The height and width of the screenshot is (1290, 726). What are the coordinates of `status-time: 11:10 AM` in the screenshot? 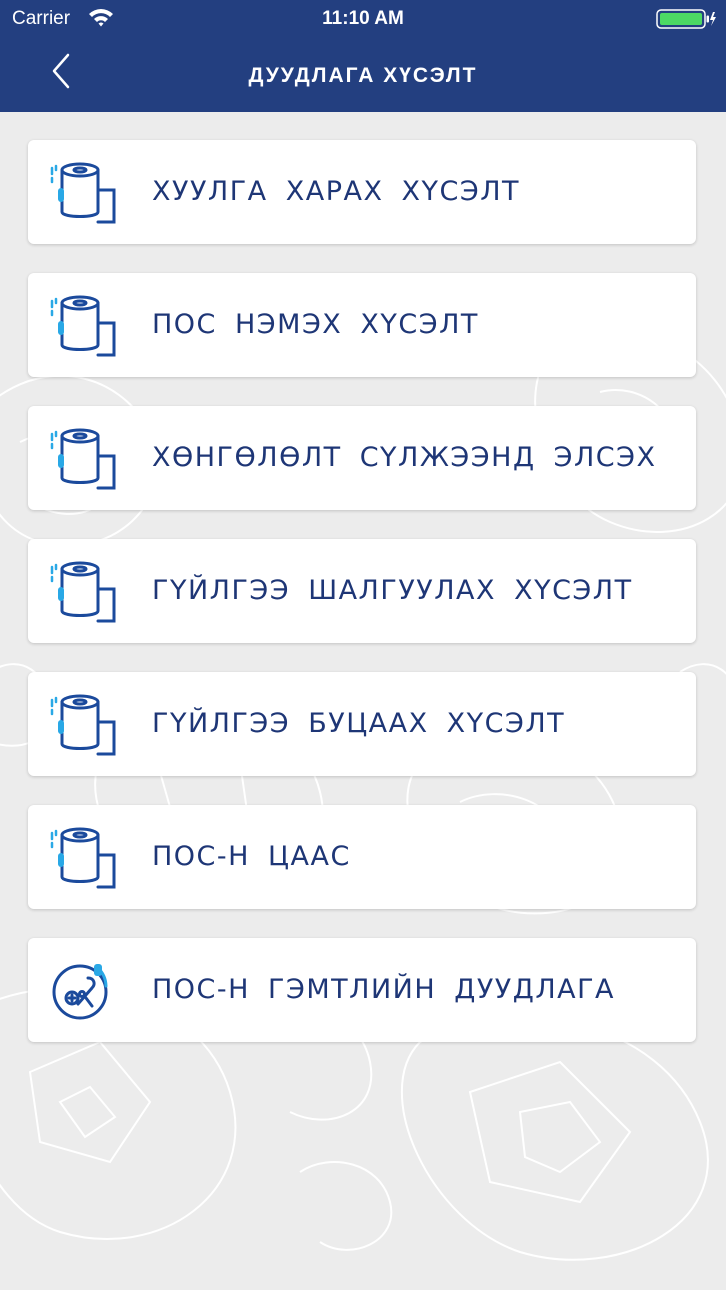 It's located at (363, 18).